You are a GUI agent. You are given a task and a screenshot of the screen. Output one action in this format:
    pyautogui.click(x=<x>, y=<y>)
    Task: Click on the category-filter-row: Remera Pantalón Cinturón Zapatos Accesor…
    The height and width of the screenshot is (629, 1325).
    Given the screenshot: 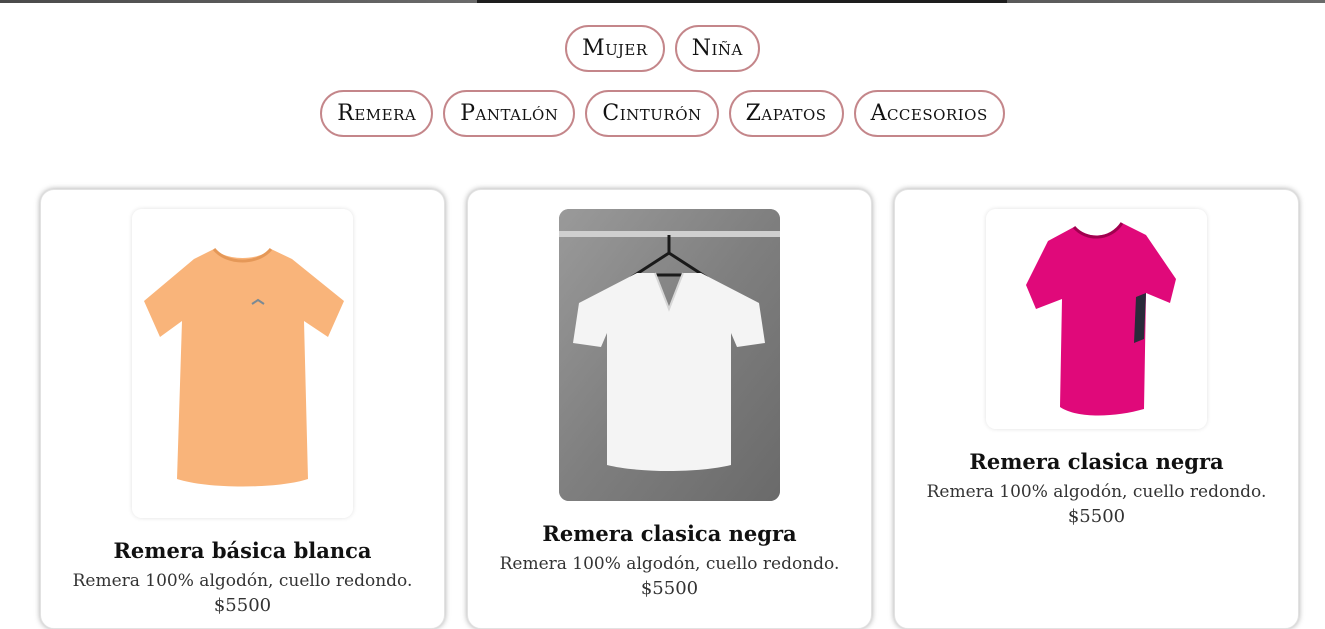 What is the action you would take?
    pyautogui.click(x=662, y=113)
    